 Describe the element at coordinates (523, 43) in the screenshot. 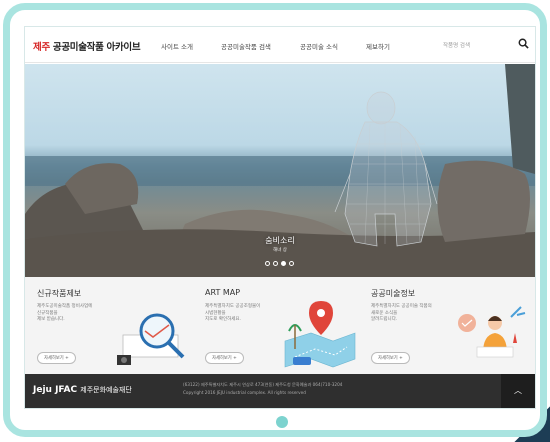

I see `search-icon` at that location.